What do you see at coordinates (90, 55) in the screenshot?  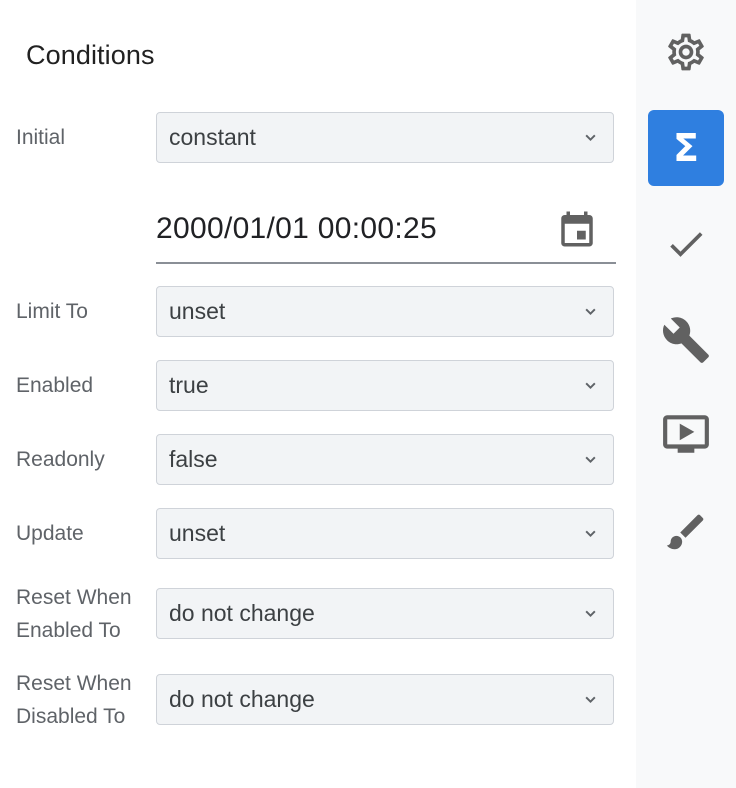 I see `panel-title: Conditions` at bounding box center [90, 55].